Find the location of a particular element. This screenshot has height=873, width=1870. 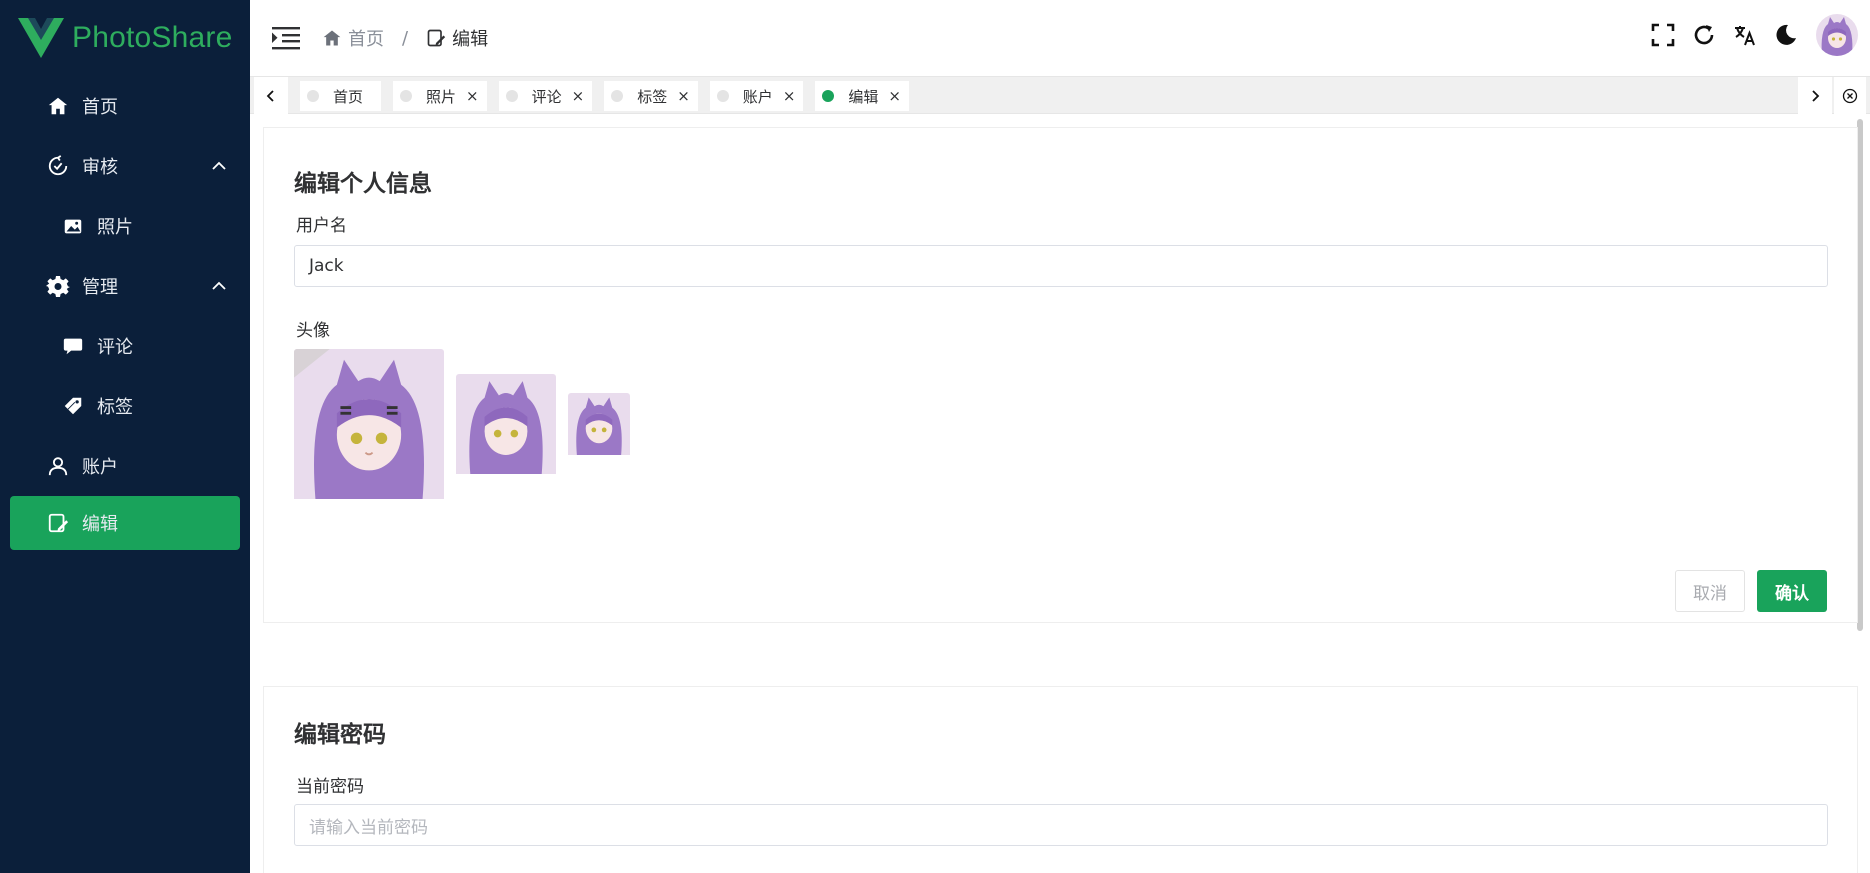

breadcrumb-current: 编辑 is located at coordinates (457, 38).